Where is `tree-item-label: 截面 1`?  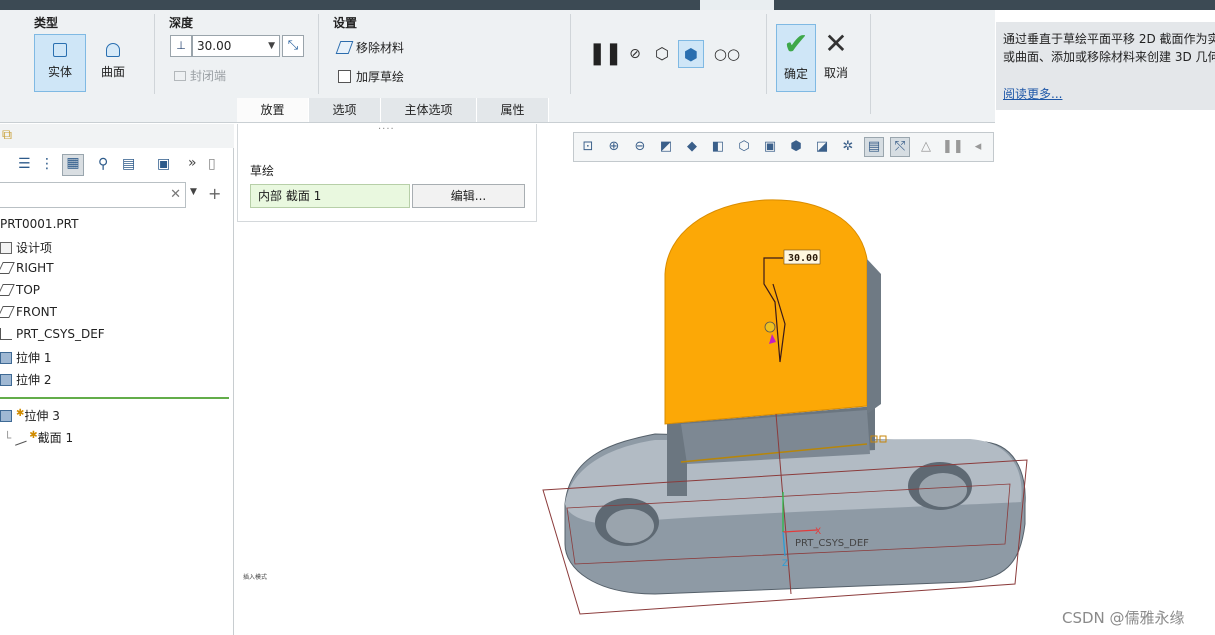
tree-item-label: 截面 1 is located at coordinates (55, 438).